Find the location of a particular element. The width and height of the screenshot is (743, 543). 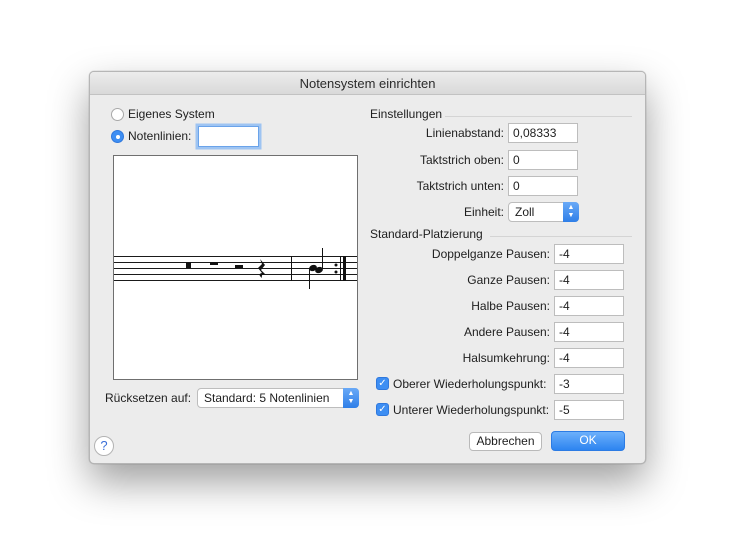

stem-reversal-label: Halsumkehrung: is located at coordinates (506, 358).